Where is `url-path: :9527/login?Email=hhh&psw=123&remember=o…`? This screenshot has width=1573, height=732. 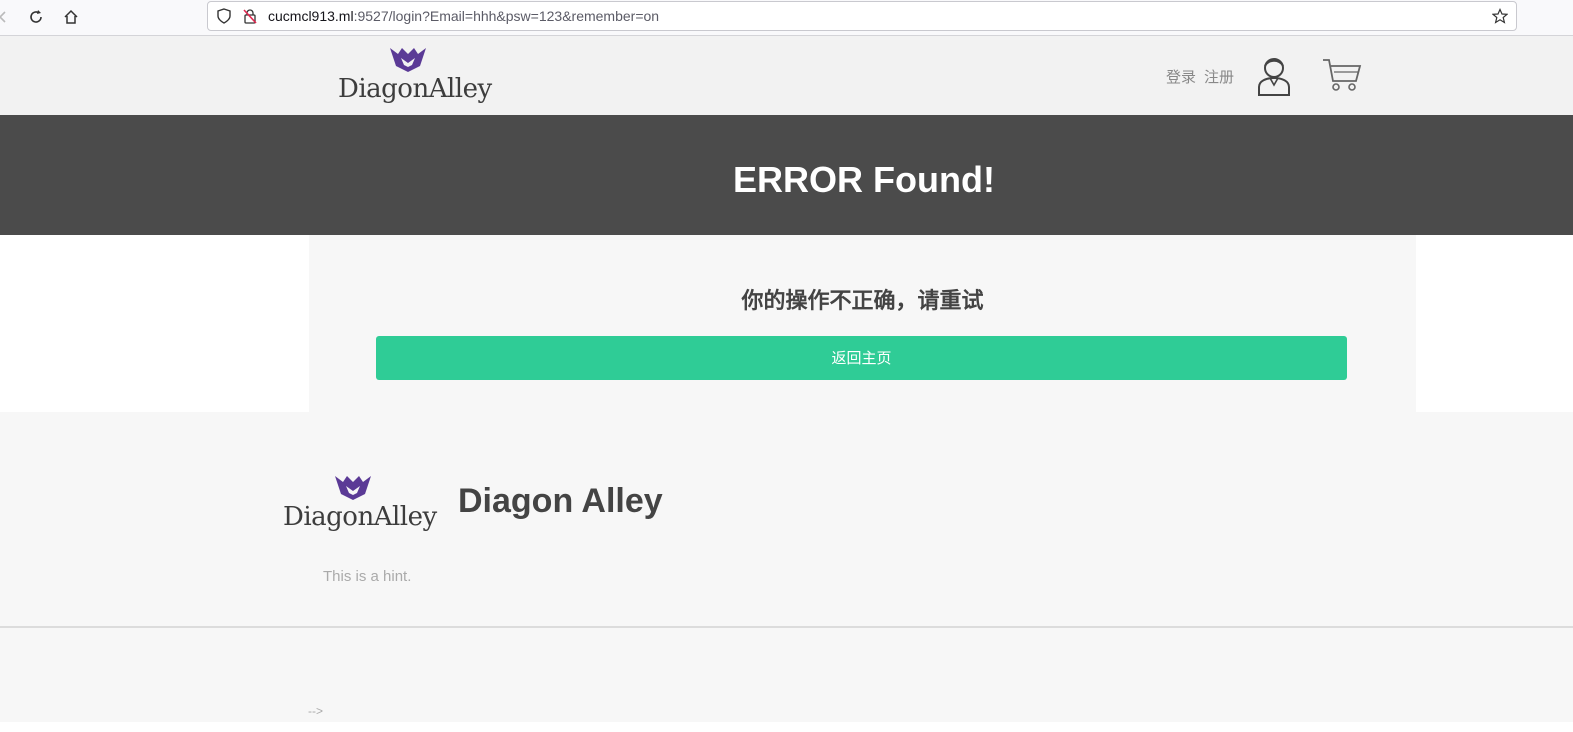 url-path: :9527/login?Email=hhh&psw=123&remember=o… is located at coordinates (506, 16).